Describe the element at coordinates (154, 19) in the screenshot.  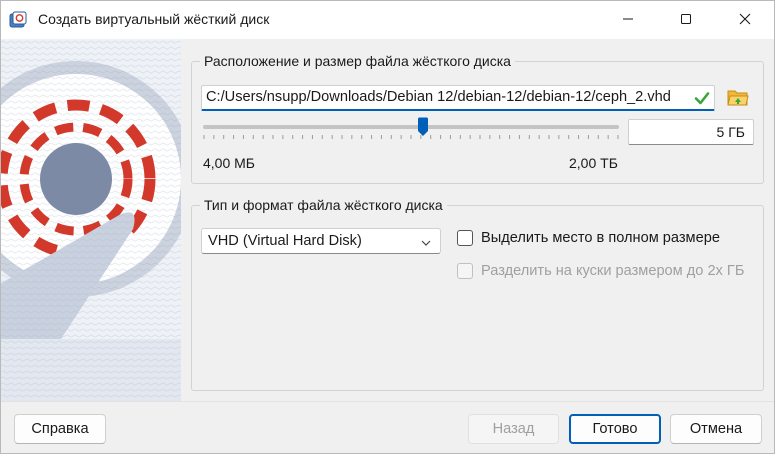
I see `window-title: Создать виртуальный жёсткий диск` at that location.